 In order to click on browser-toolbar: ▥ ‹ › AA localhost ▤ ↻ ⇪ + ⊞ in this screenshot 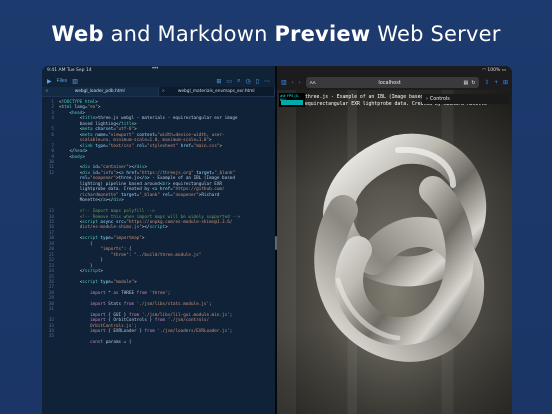, I will do `click(394, 82)`.